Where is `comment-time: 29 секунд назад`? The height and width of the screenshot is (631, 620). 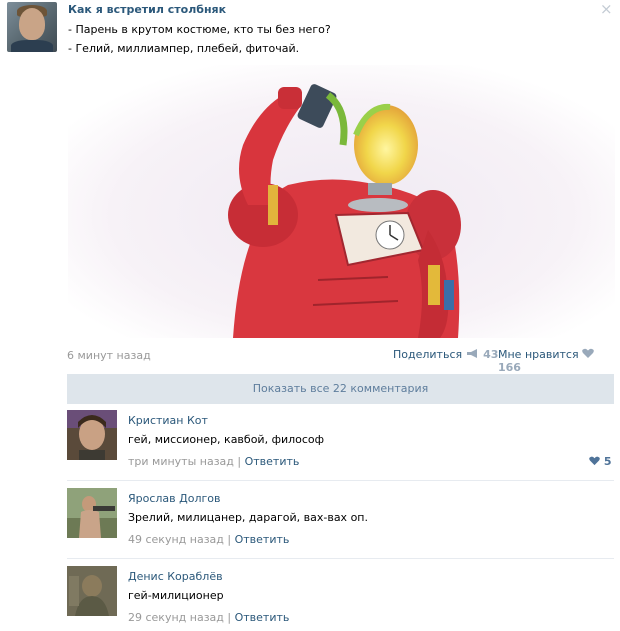 comment-time: 29 секунд назад is located at coordinates (176, 617).